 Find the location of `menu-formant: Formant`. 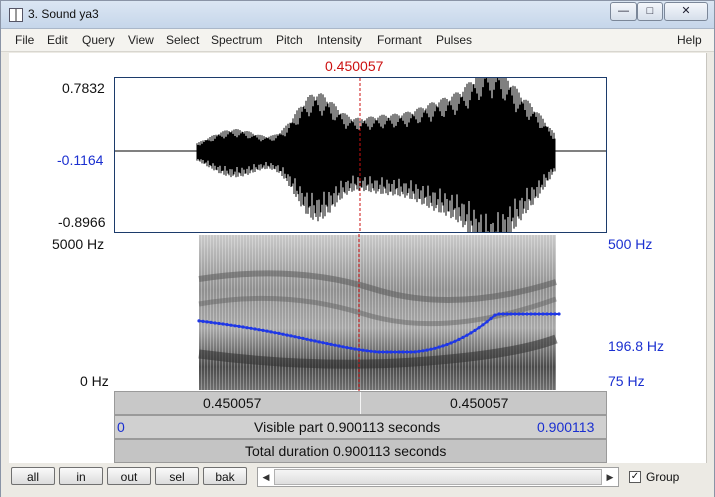

menu-formant: Formant is located at coordinates (399, 40).